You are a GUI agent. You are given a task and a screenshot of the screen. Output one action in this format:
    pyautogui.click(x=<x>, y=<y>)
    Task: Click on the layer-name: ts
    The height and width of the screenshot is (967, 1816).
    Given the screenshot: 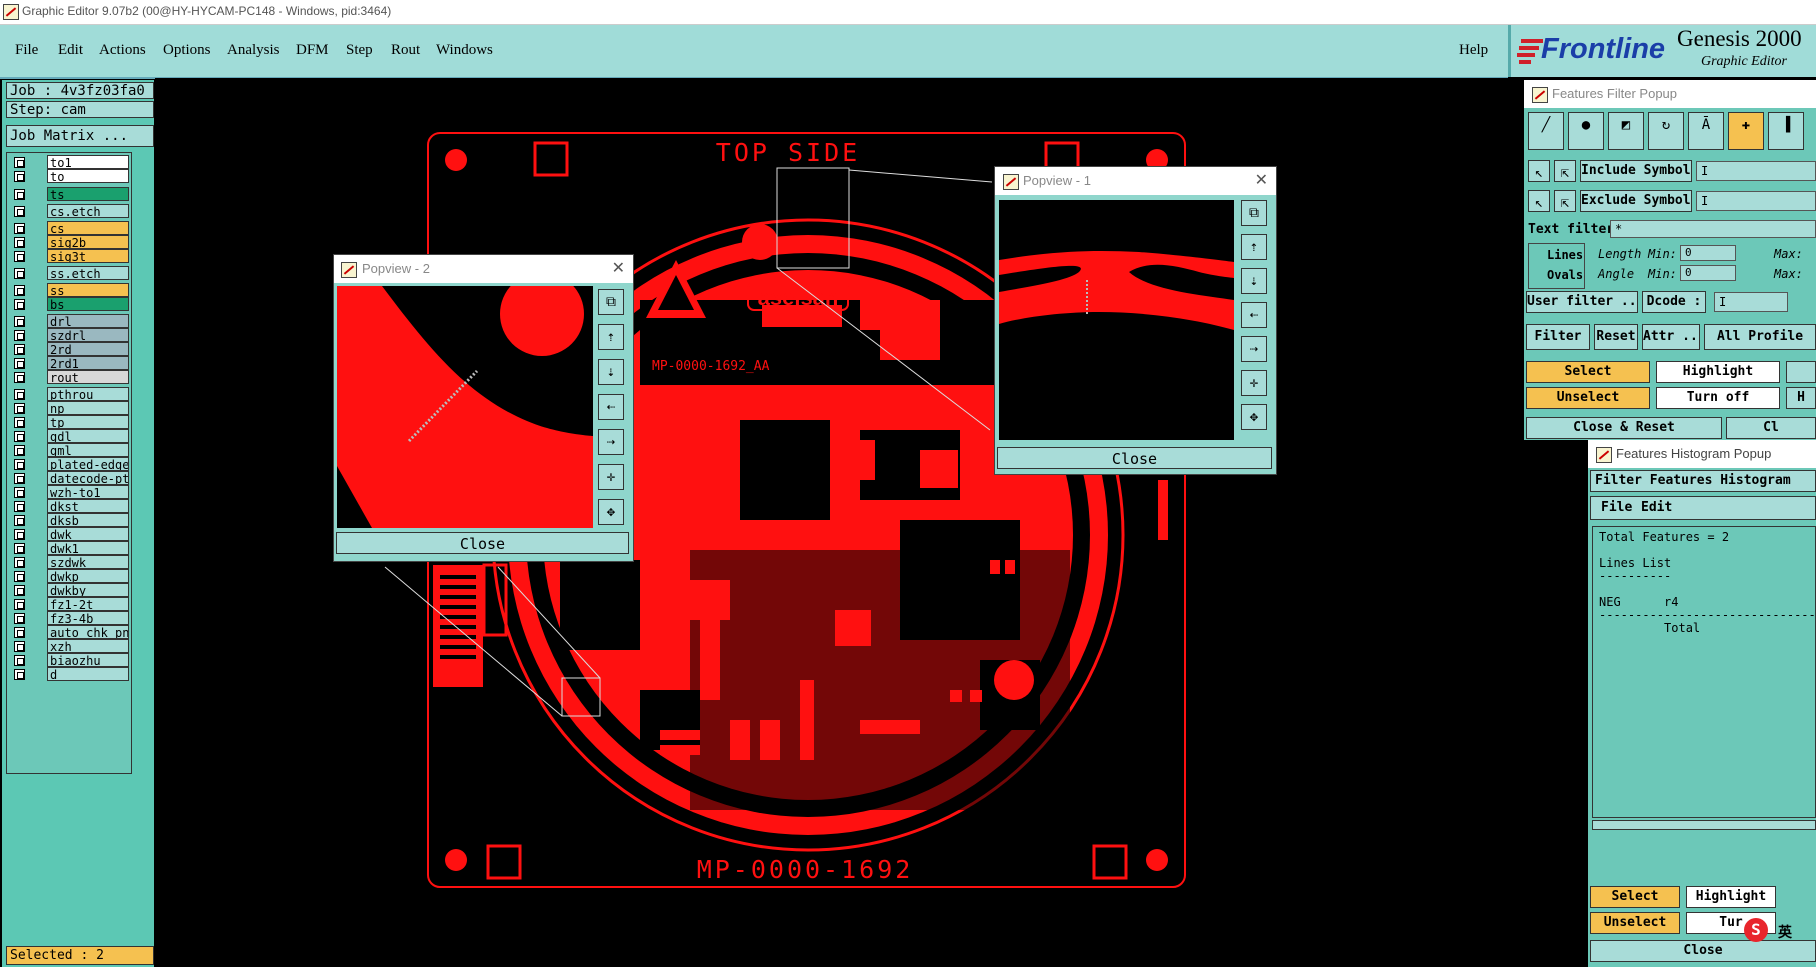 What is the action you would take?
    pyautogui.click(x=88, y=194)
    